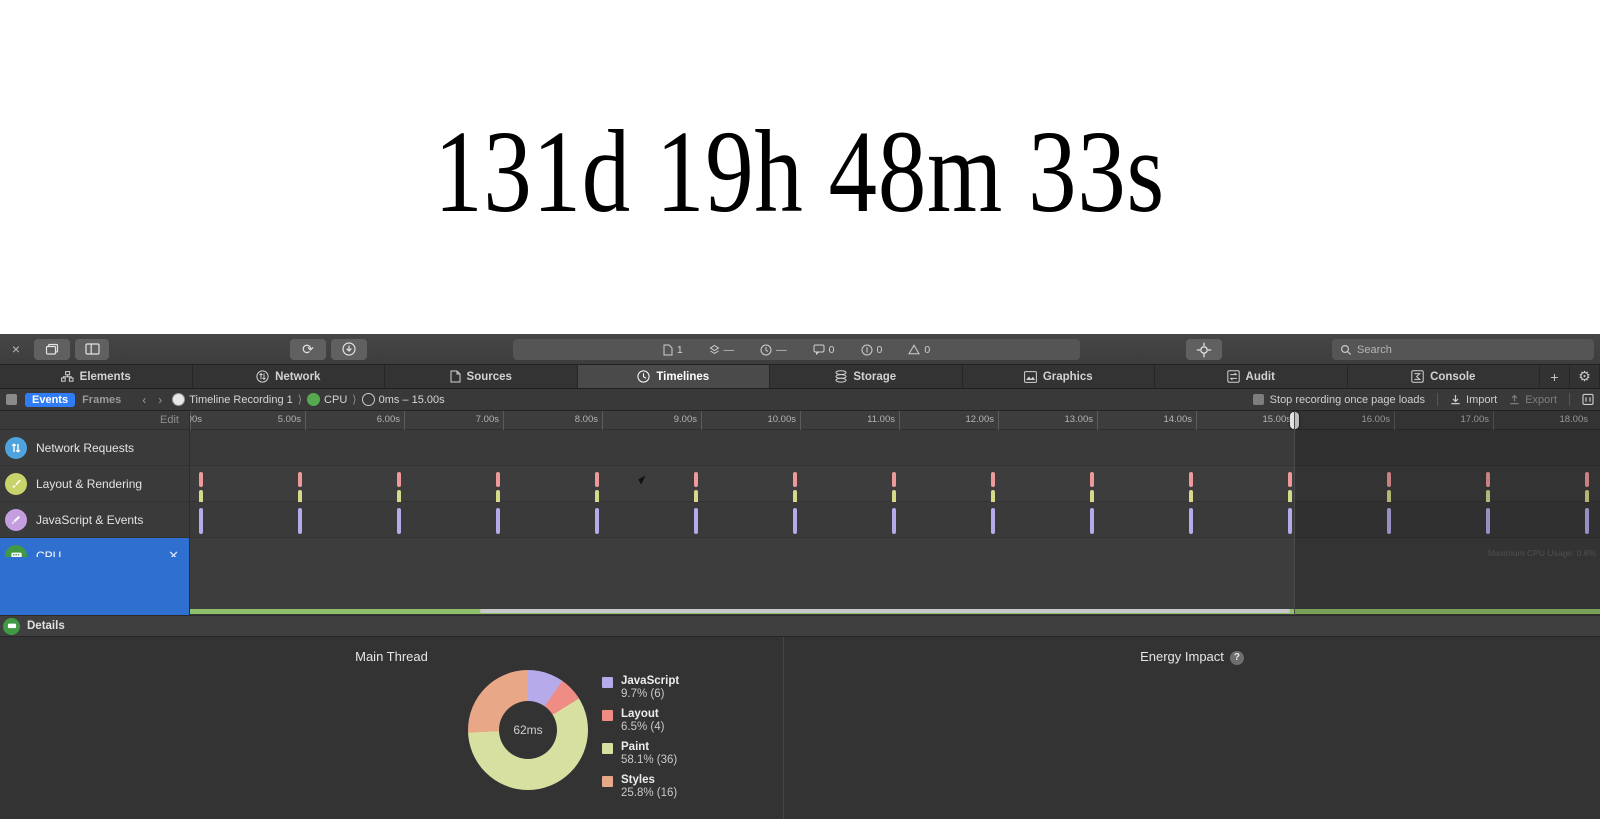 The image size is (1600, 819). Describe the element at coordinates (885, 611) in the screenshot. I see `timeline-horizontal-scrollbar` at that location.